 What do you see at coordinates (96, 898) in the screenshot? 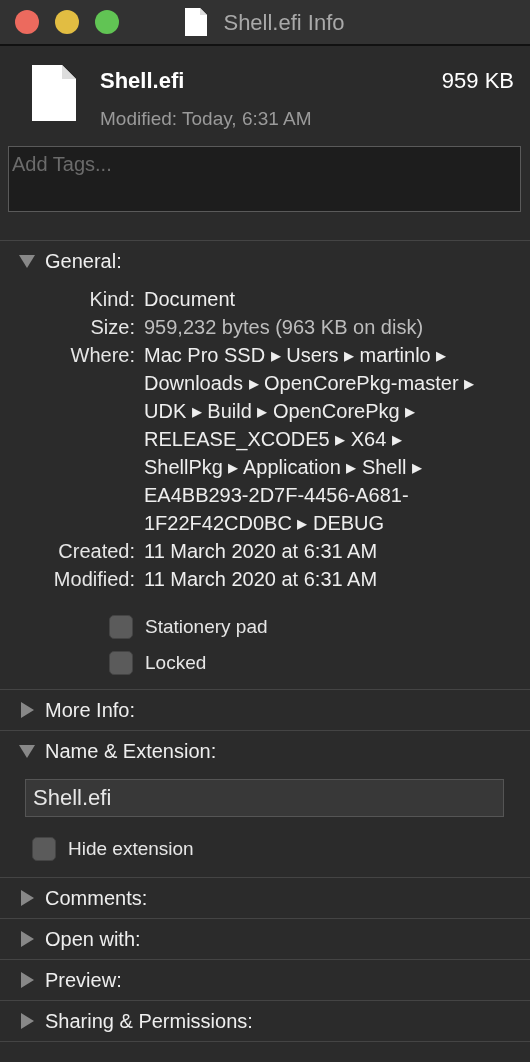
I see `section-title: Comments:` at bounding box center [96, 898].